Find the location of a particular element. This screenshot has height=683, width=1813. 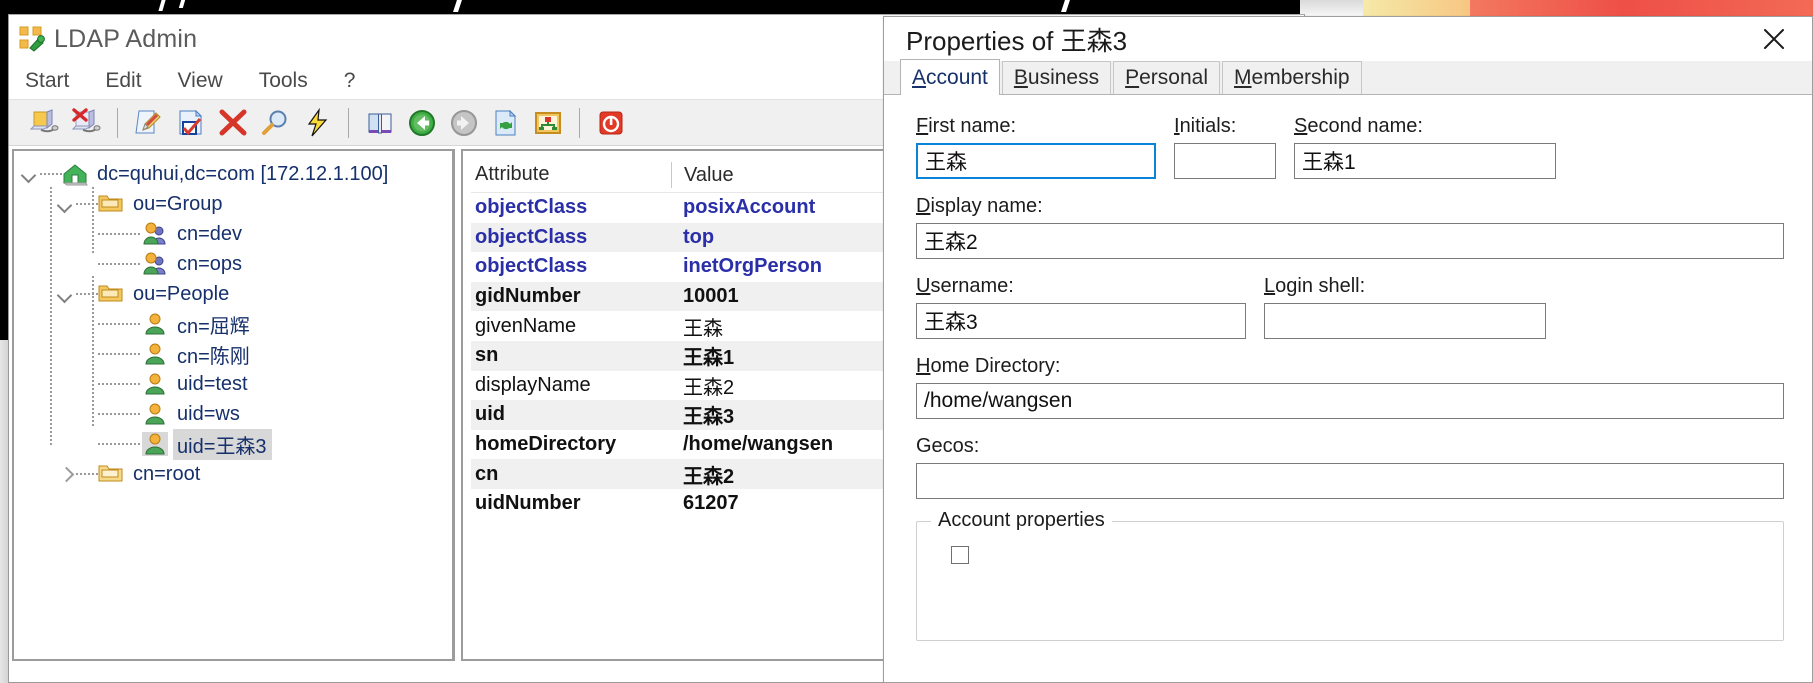

menu-view: View is located at coordinates (206, 81).